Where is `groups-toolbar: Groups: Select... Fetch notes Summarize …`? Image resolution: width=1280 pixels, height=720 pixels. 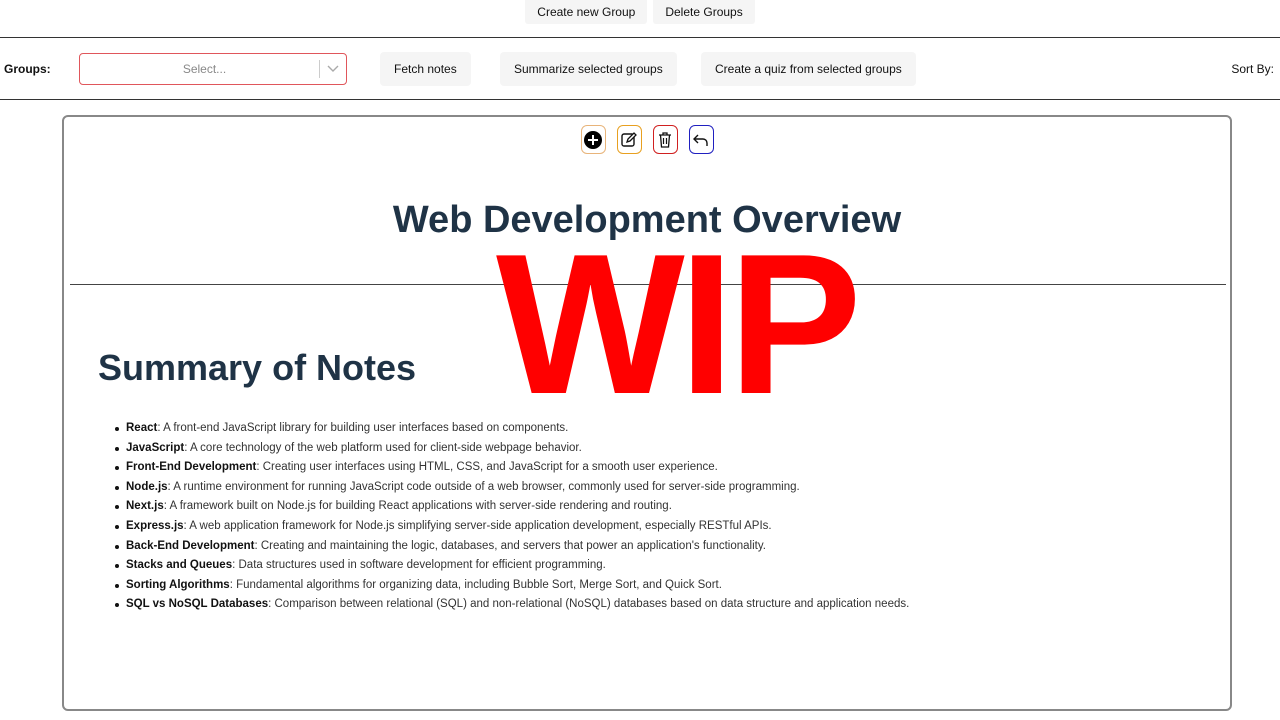
groups-toolbar: Groups: Select... Fetch notes Summarize … is located at coordinates (640, 68).